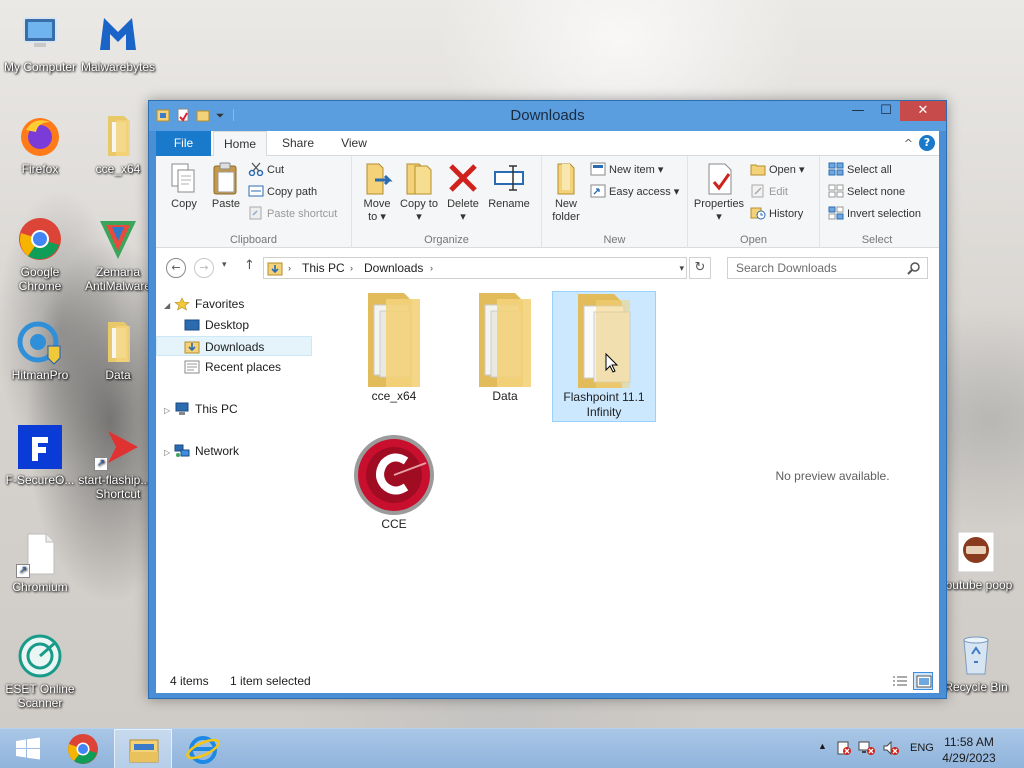 The width and height of the screenshot is (1024, 768). I want to click on desktop-icon-zemana: Zemana AntiMalware, so click(118, 254).